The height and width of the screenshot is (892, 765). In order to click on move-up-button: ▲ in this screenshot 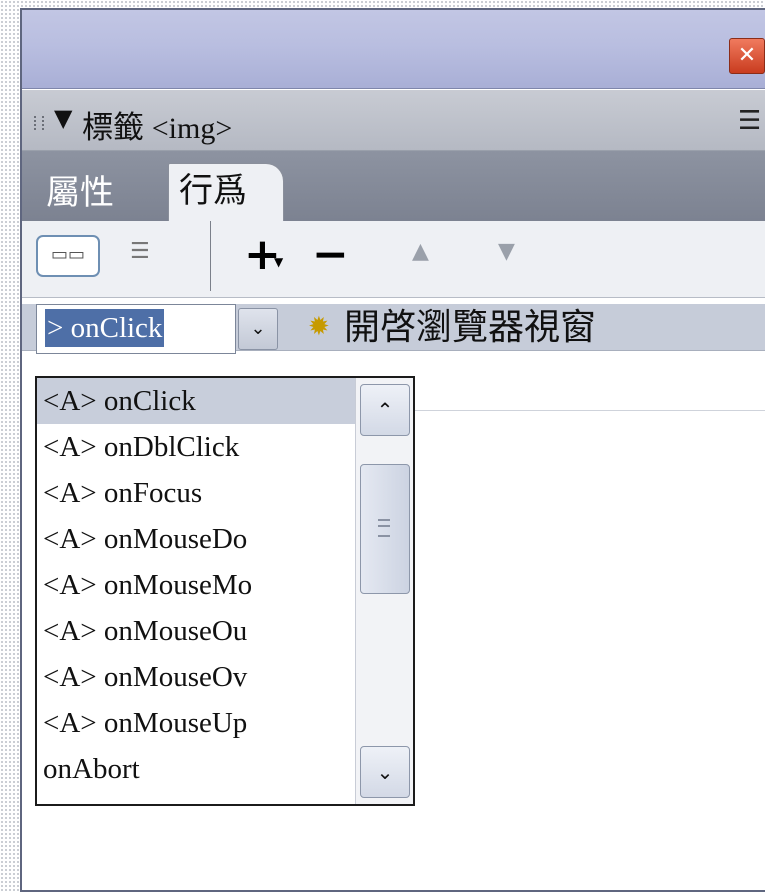, I will do `click(420, 251)`.